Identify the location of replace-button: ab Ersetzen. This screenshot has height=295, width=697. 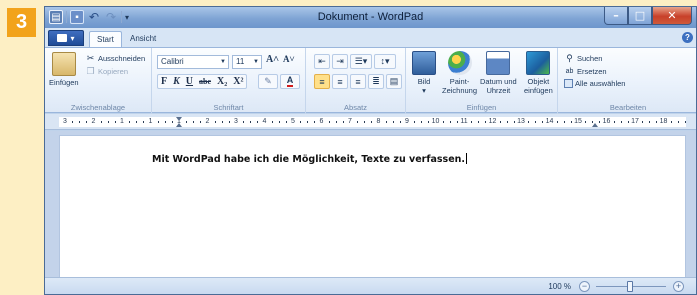
(585, 71).